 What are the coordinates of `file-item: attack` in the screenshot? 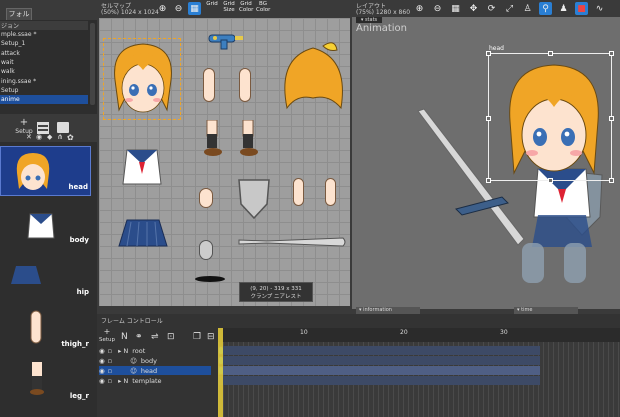 It's located at (44, 53).